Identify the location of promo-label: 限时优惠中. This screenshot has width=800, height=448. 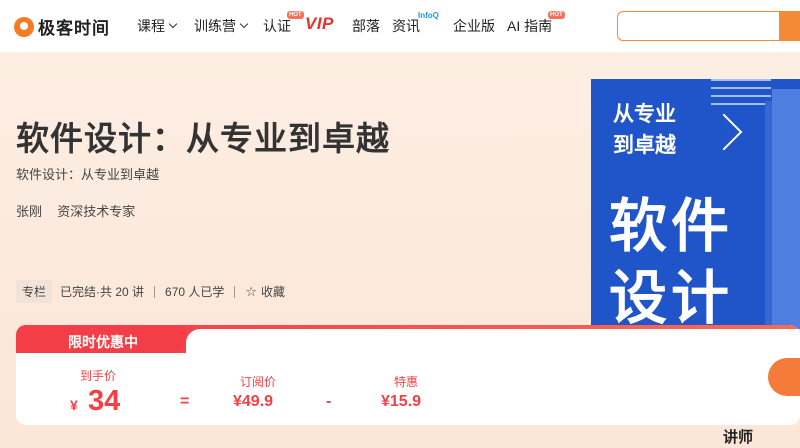
(103, 342).